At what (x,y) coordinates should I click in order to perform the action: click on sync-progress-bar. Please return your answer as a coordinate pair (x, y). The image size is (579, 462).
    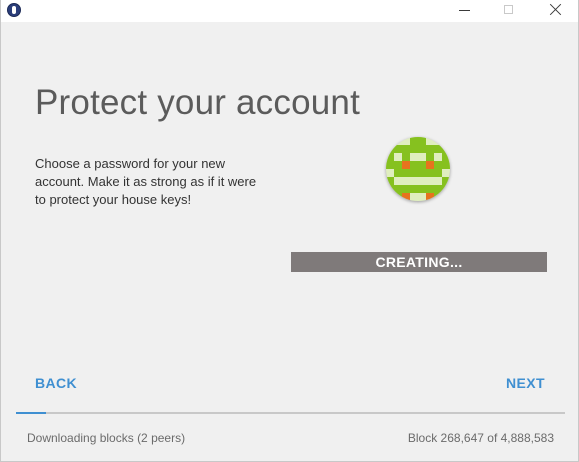
    Looking at the image, I should click on (290, 413).